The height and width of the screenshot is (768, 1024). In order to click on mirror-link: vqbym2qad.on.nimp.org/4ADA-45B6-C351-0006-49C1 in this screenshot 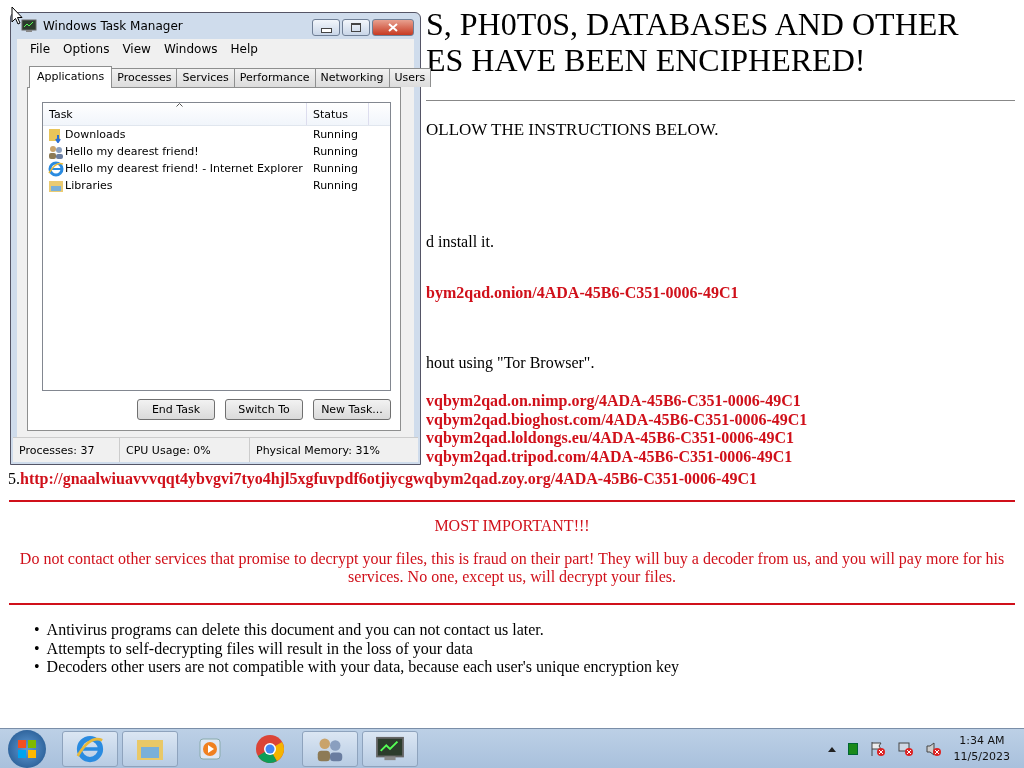, I will do `click(613, 401)`.